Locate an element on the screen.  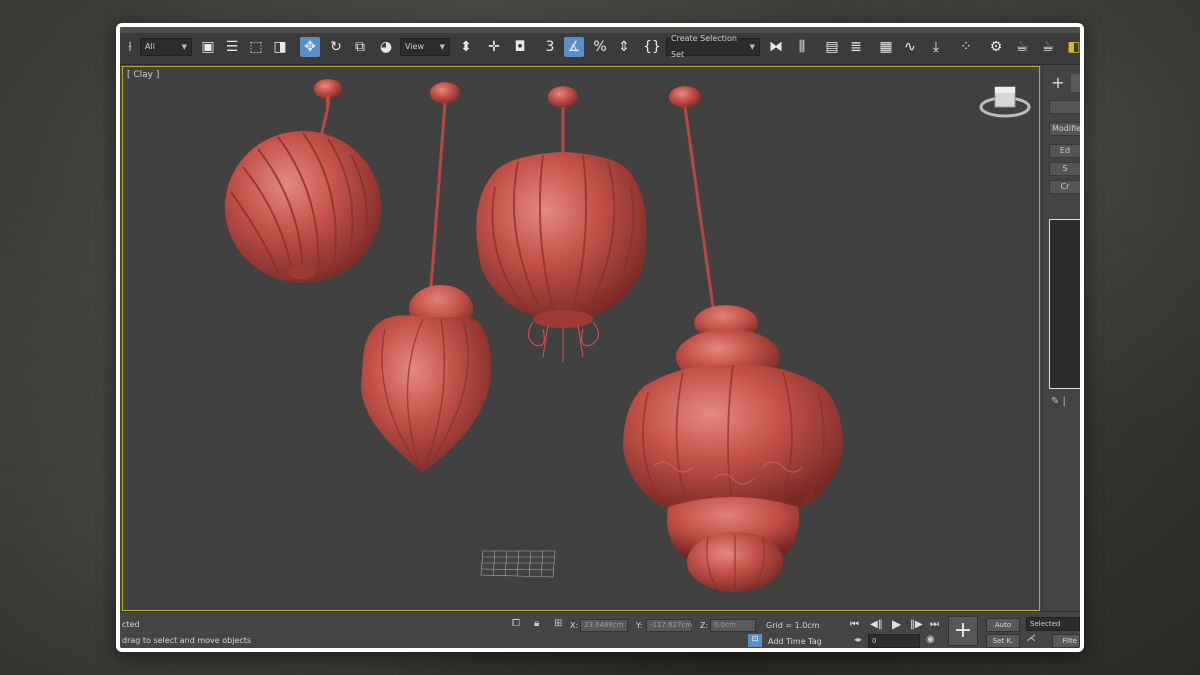
pin-stack-icon: ✎ | is located at coordinates (1058, 401).